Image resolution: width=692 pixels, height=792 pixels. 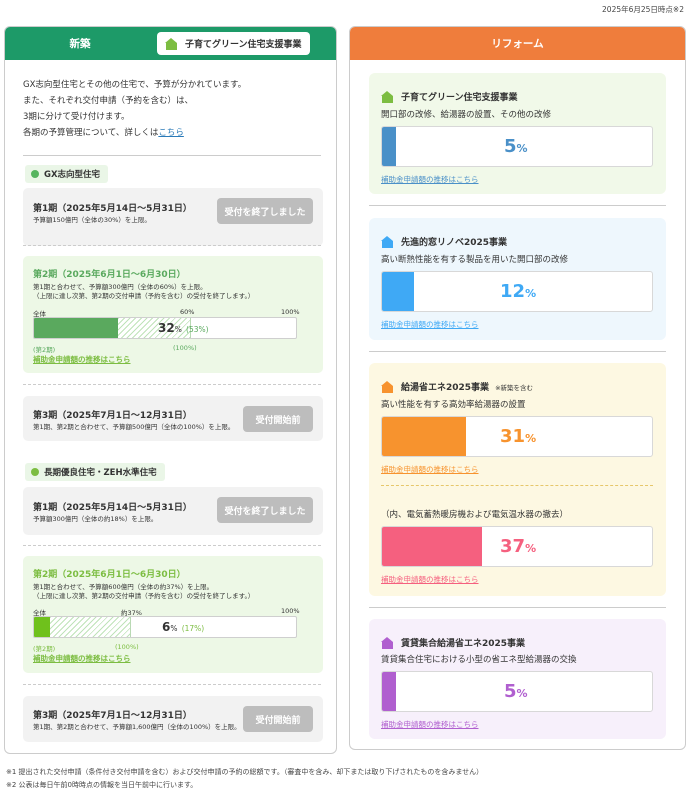 I want to click on mado-progress-bar: 12%, so click(x=517, y=291).